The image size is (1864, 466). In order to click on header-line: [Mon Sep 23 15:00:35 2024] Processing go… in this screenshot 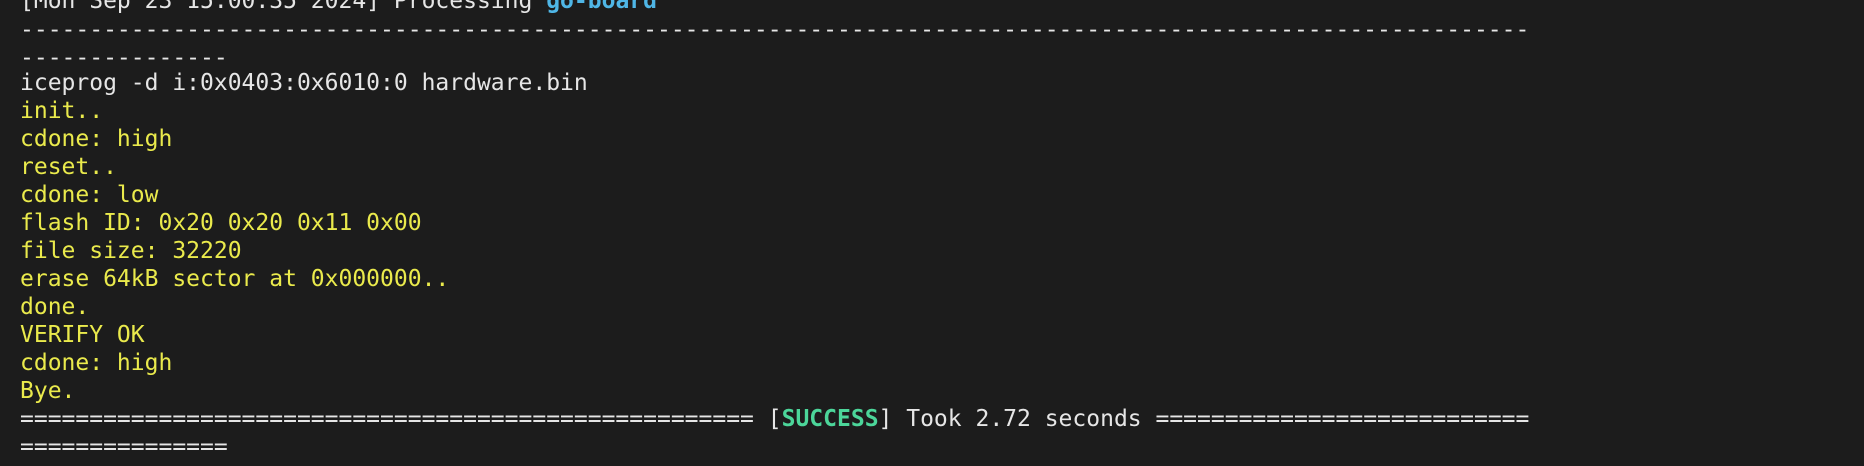, I will do `click(338, 7)`.